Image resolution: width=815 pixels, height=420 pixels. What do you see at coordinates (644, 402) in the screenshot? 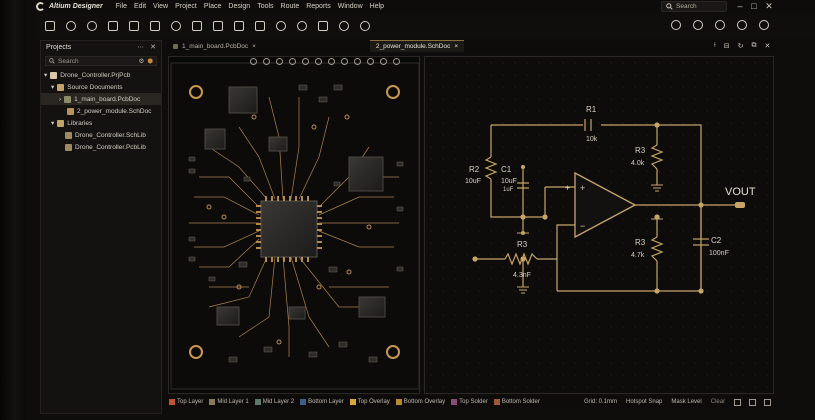
I see `hotspot-snap-toggle: Hotspot Snap` at bounding box center [644, 402].